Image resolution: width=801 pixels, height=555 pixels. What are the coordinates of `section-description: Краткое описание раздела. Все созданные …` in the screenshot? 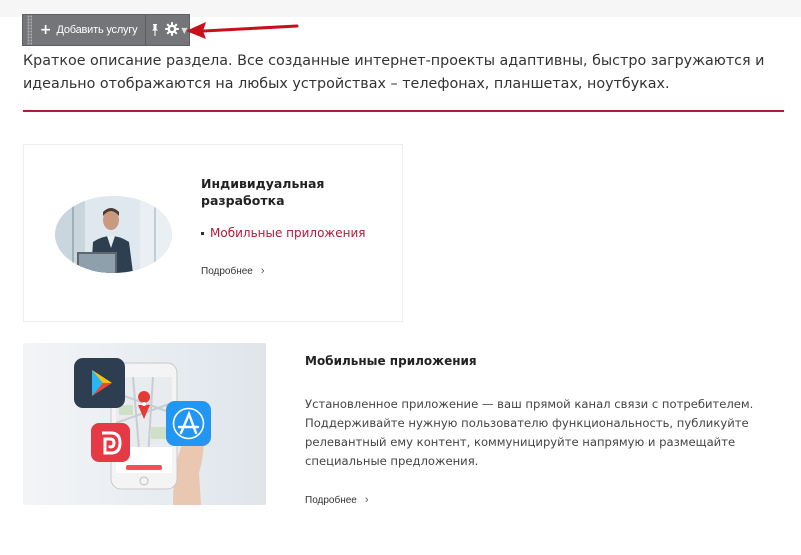 It's located at (394, 72).